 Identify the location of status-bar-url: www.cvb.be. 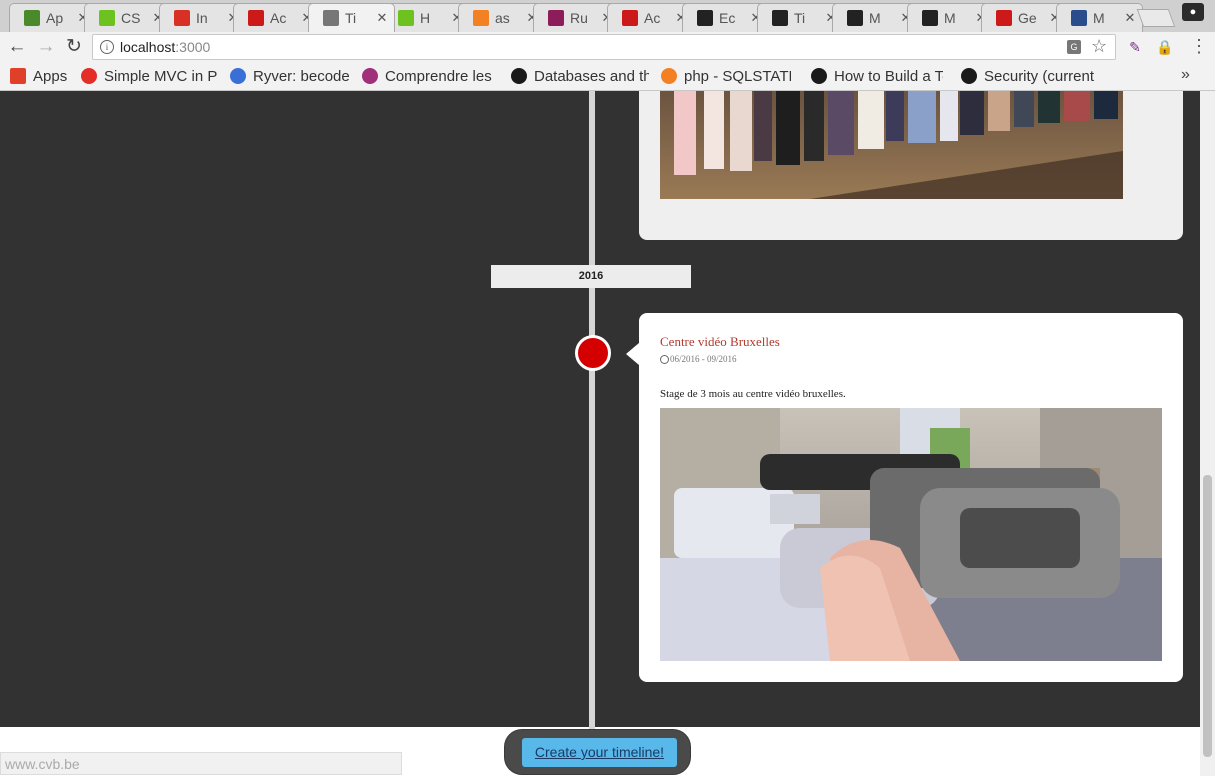
(201, 763).